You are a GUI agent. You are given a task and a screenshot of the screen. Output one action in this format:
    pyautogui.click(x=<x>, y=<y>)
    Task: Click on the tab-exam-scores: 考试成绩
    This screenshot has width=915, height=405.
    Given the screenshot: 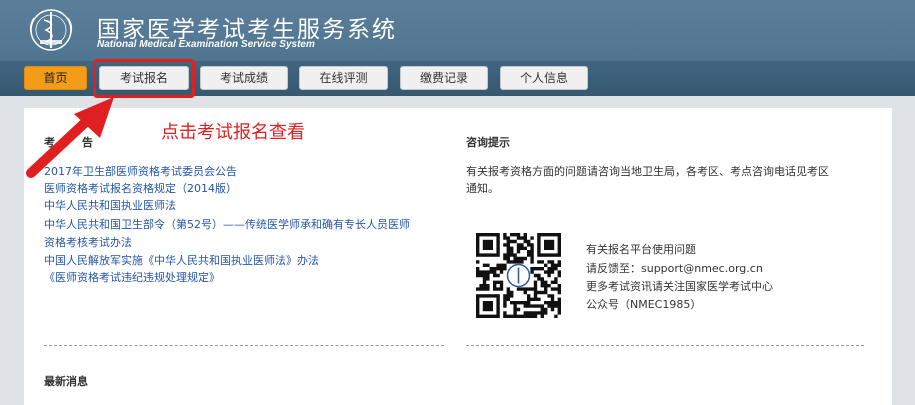 What is the action you would take?
    pyautogui.click(x=244, y=78)
    